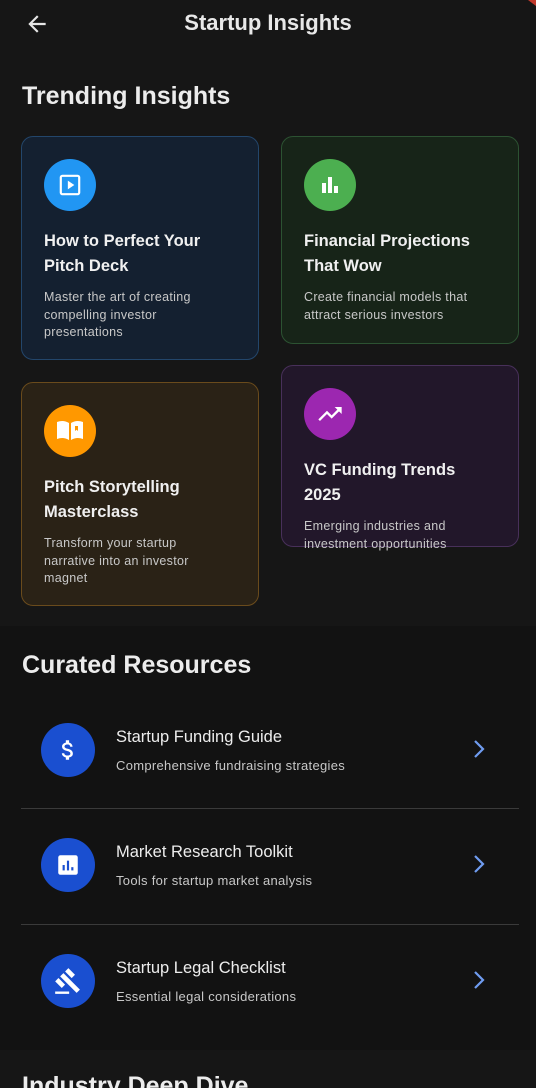 The height and width of the screenshot is (1088, 536). Describe the element at coordinates (532, 3) in the screenshot. I see `debug-banner-corner` at that location.